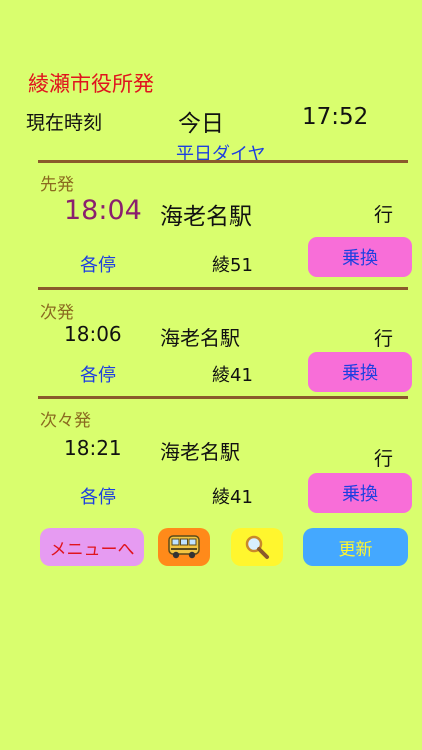 The image size is (422, 750). I want to click on departure-time: 18:04, so click(103, 210).